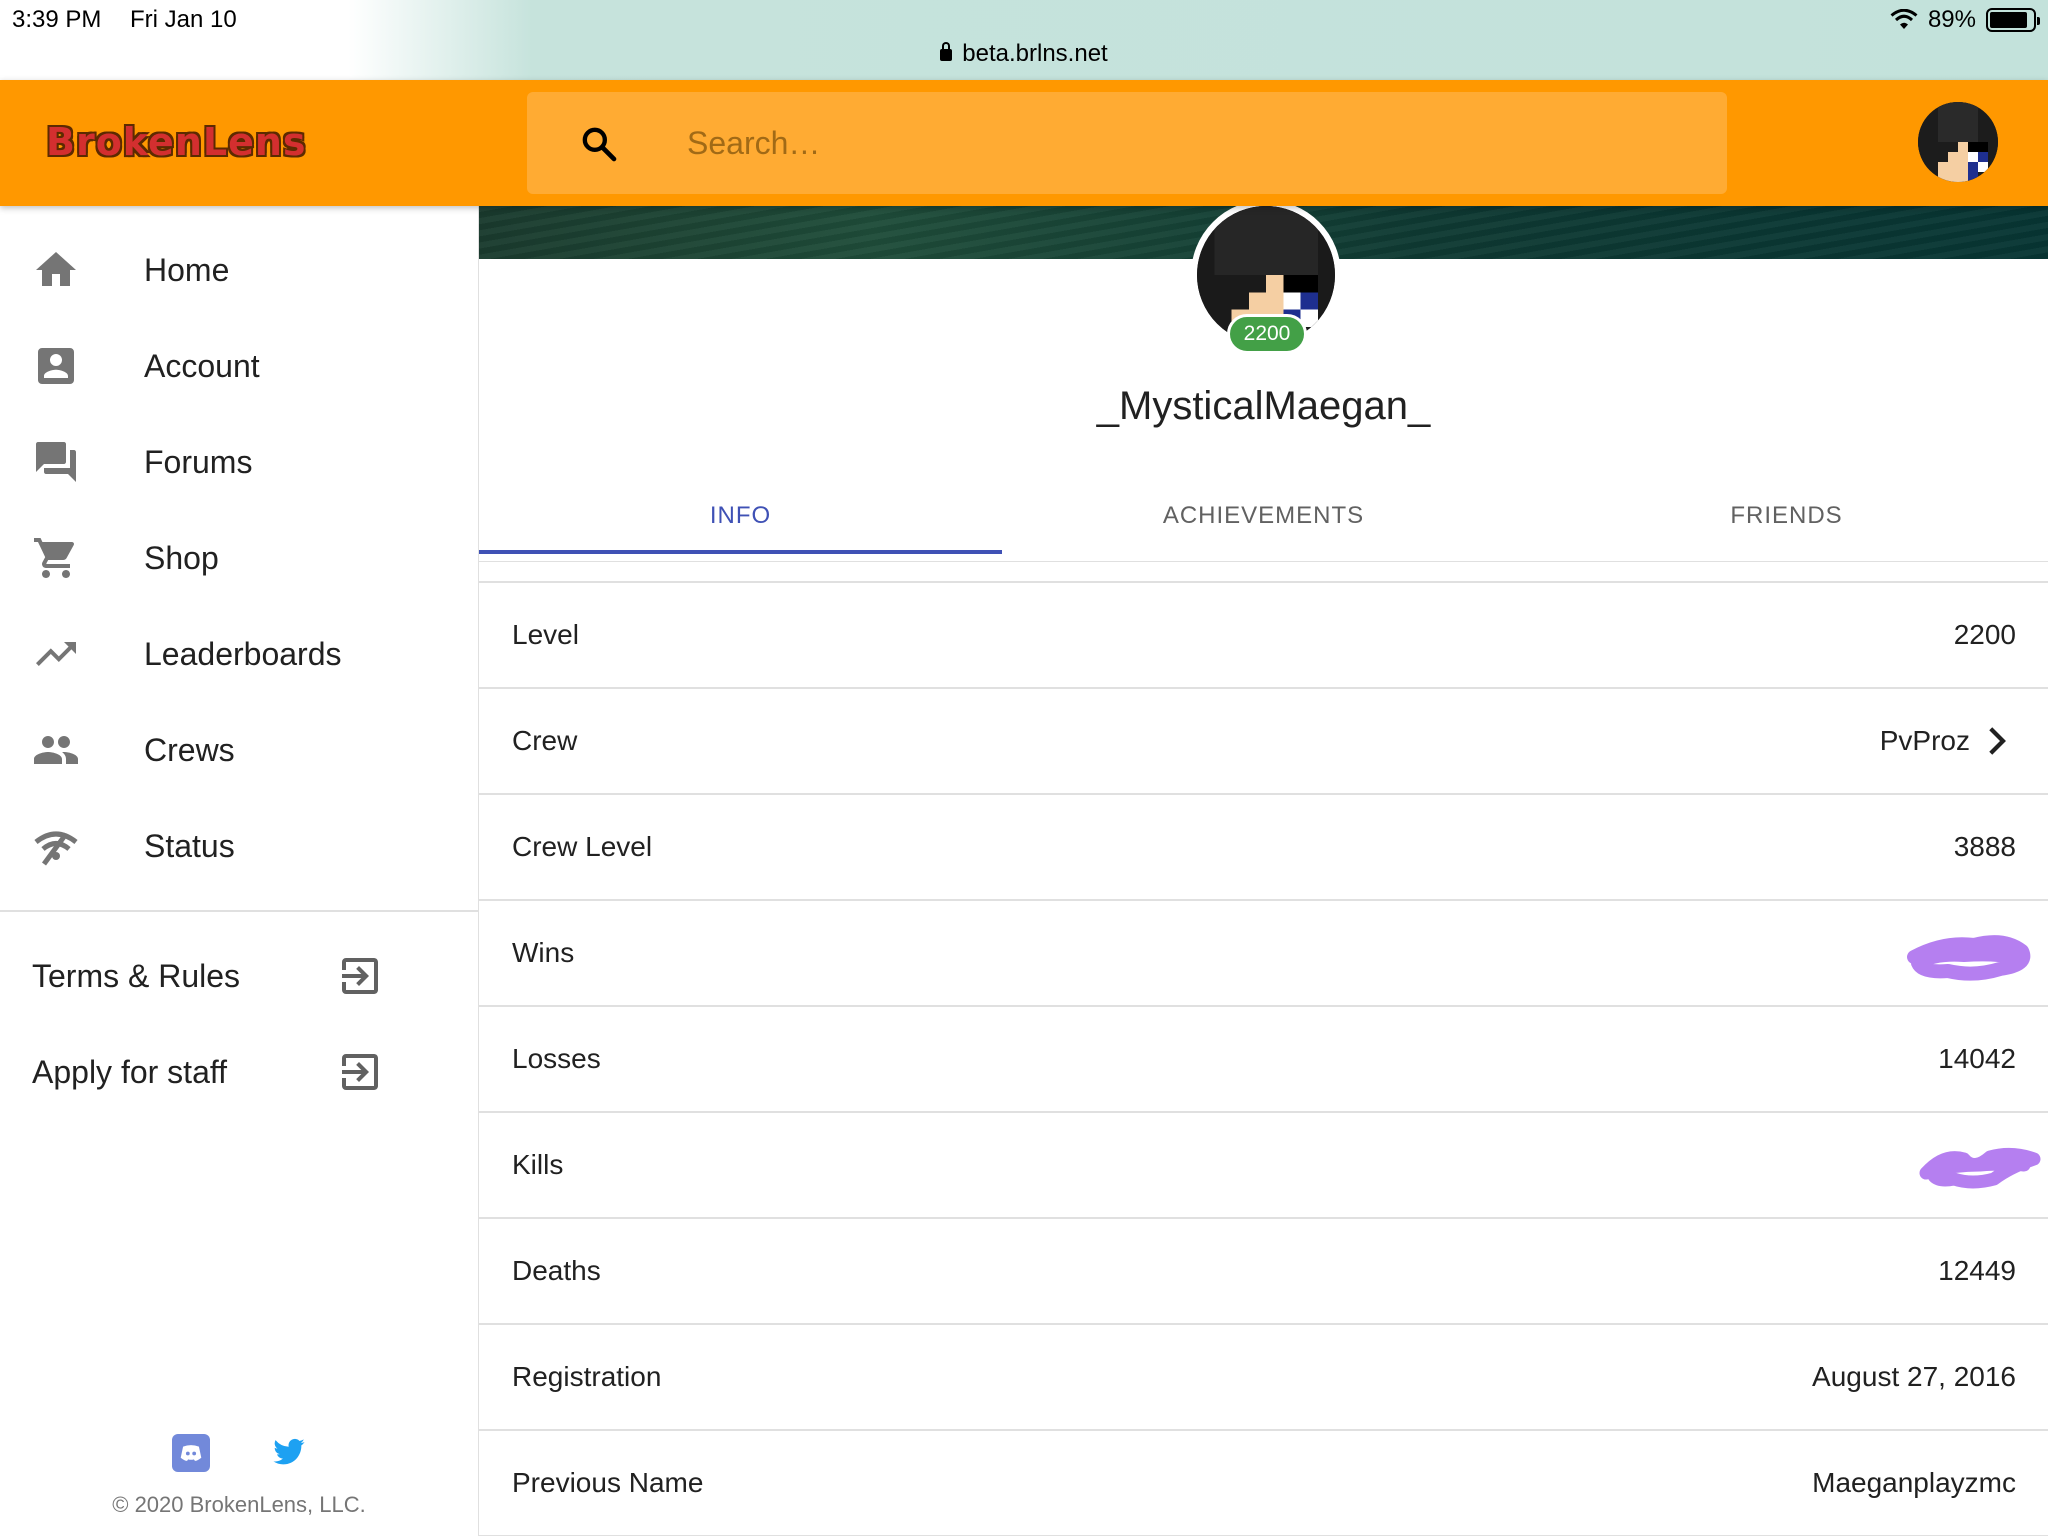 This screenshot has height=1536, width=2048. I want to click on profile-tabs: INFO ACHIEVEMENTS FRIENDS, so click(1263, 516).